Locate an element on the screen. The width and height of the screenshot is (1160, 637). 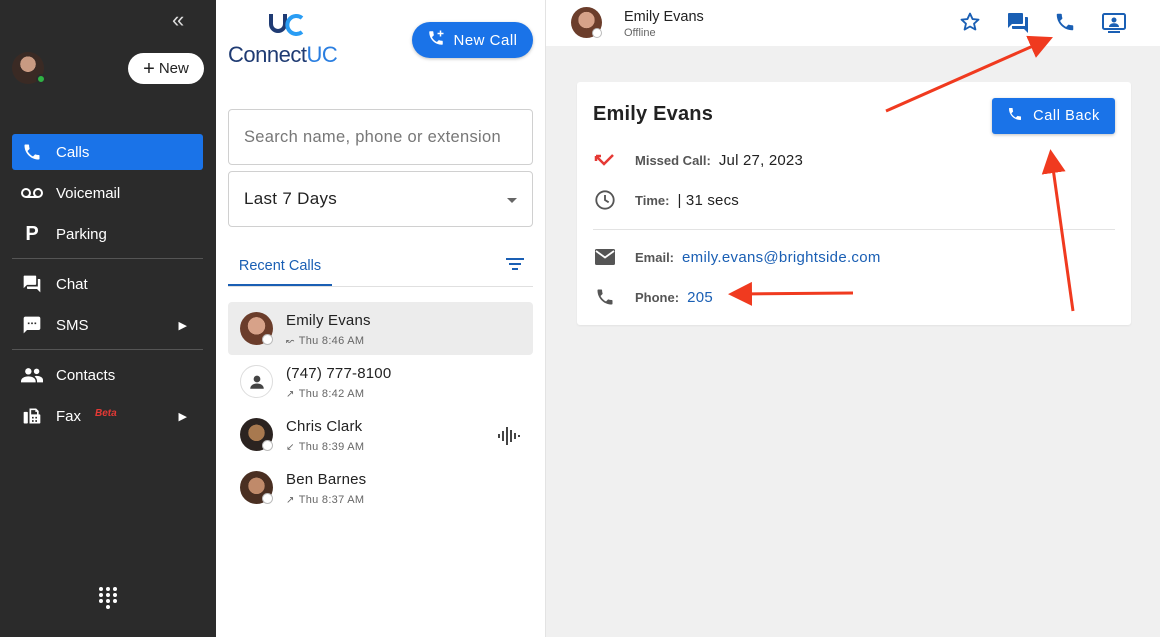
voicemail-waveform-icon is located at coordinates (509, 438).